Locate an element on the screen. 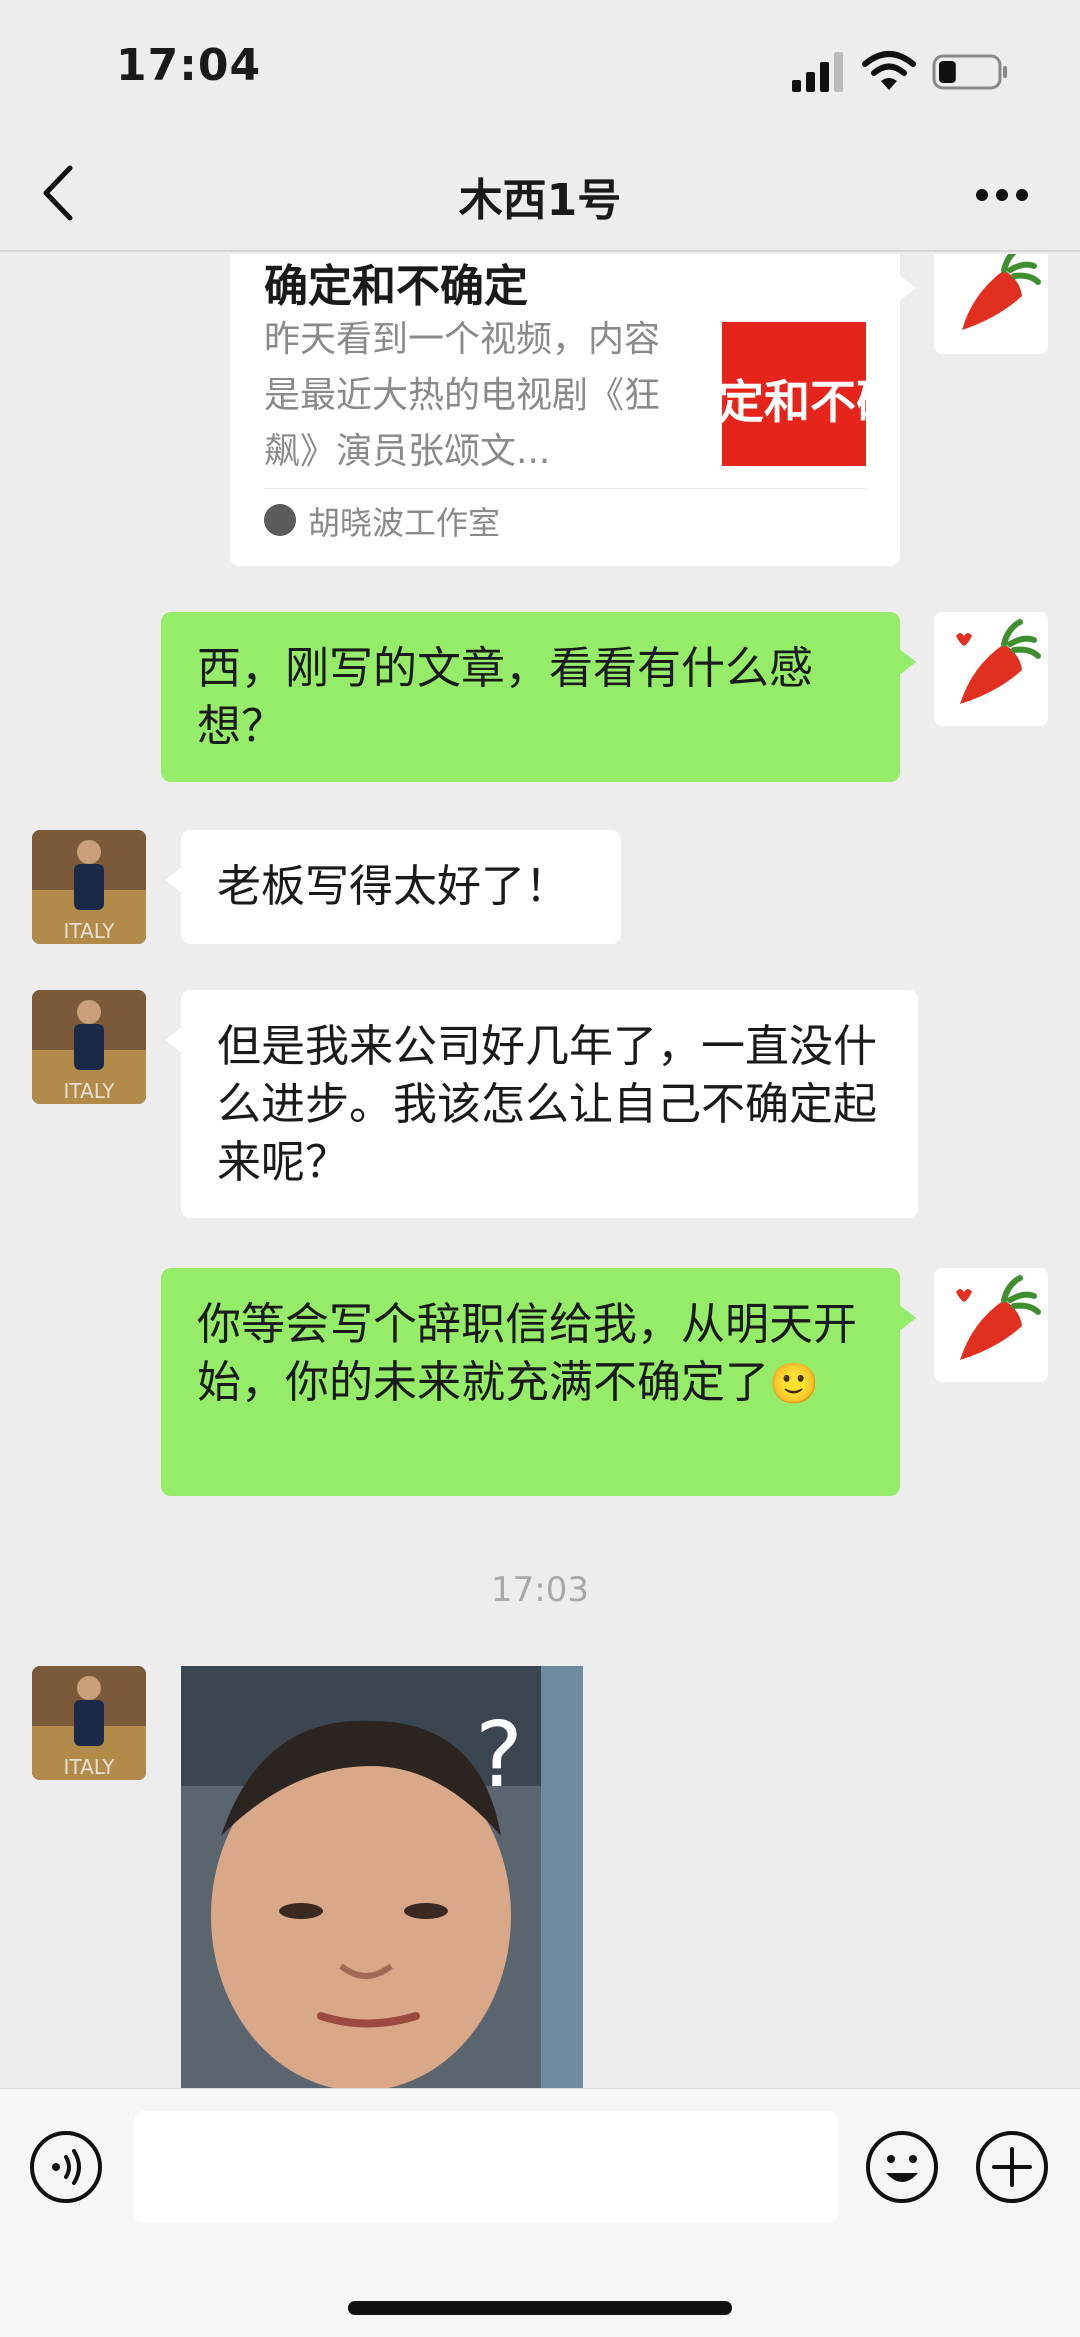  cellular-signal-icon is located at coordinates (817, 72).